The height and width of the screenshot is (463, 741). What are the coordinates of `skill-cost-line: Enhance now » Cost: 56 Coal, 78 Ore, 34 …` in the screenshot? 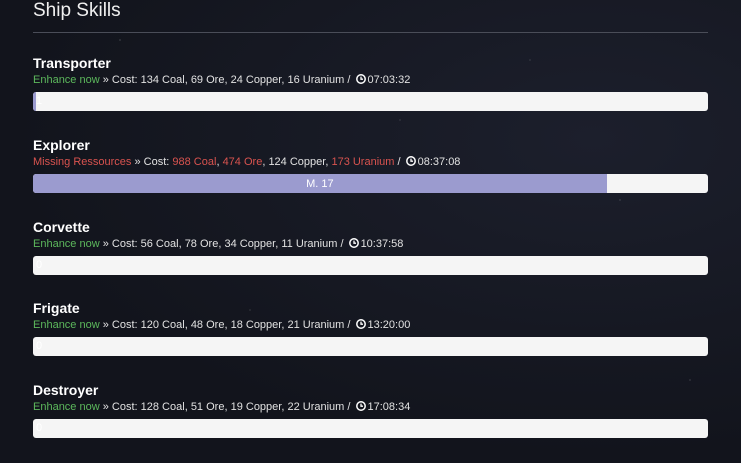 It's located at (370, 244).